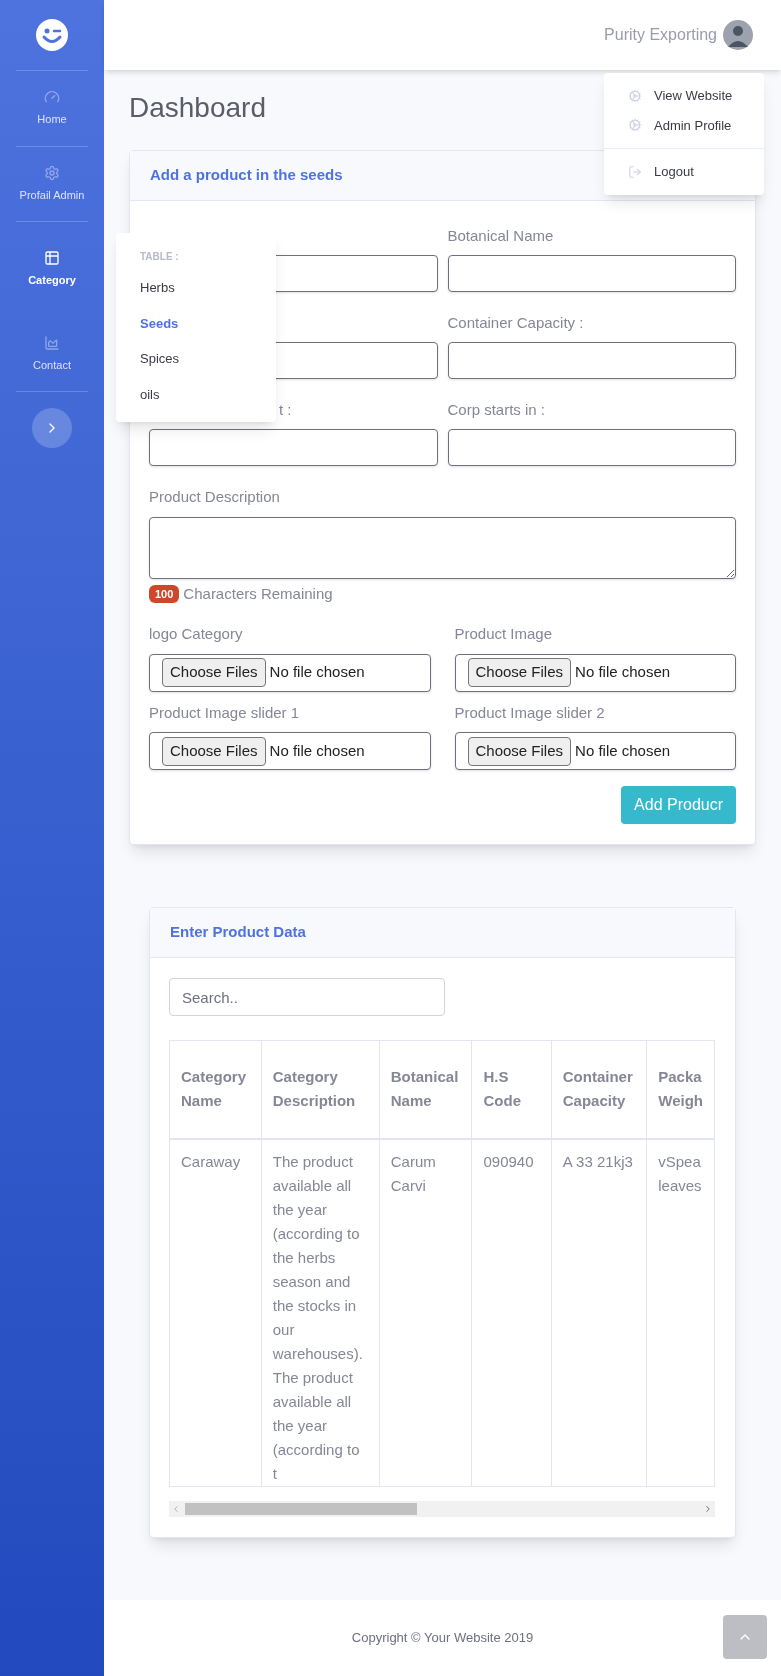  Describe the element at coordinates (738, 35) in the screenshot. I see `user-avatar` at that location.